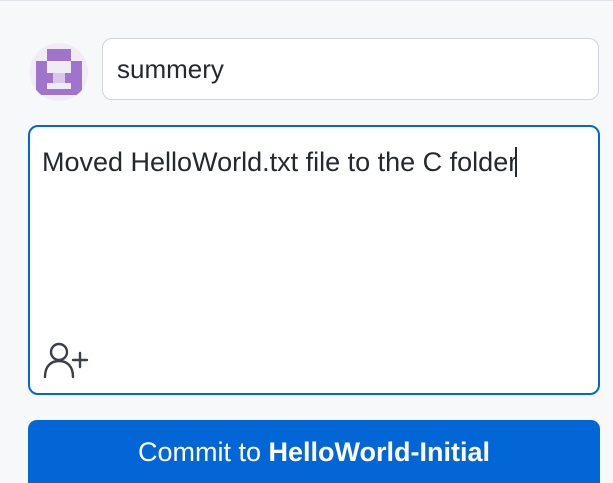 This screenshot has width=613, height=483. I want to click on identicon-avatar-icon, so click(59, 72).